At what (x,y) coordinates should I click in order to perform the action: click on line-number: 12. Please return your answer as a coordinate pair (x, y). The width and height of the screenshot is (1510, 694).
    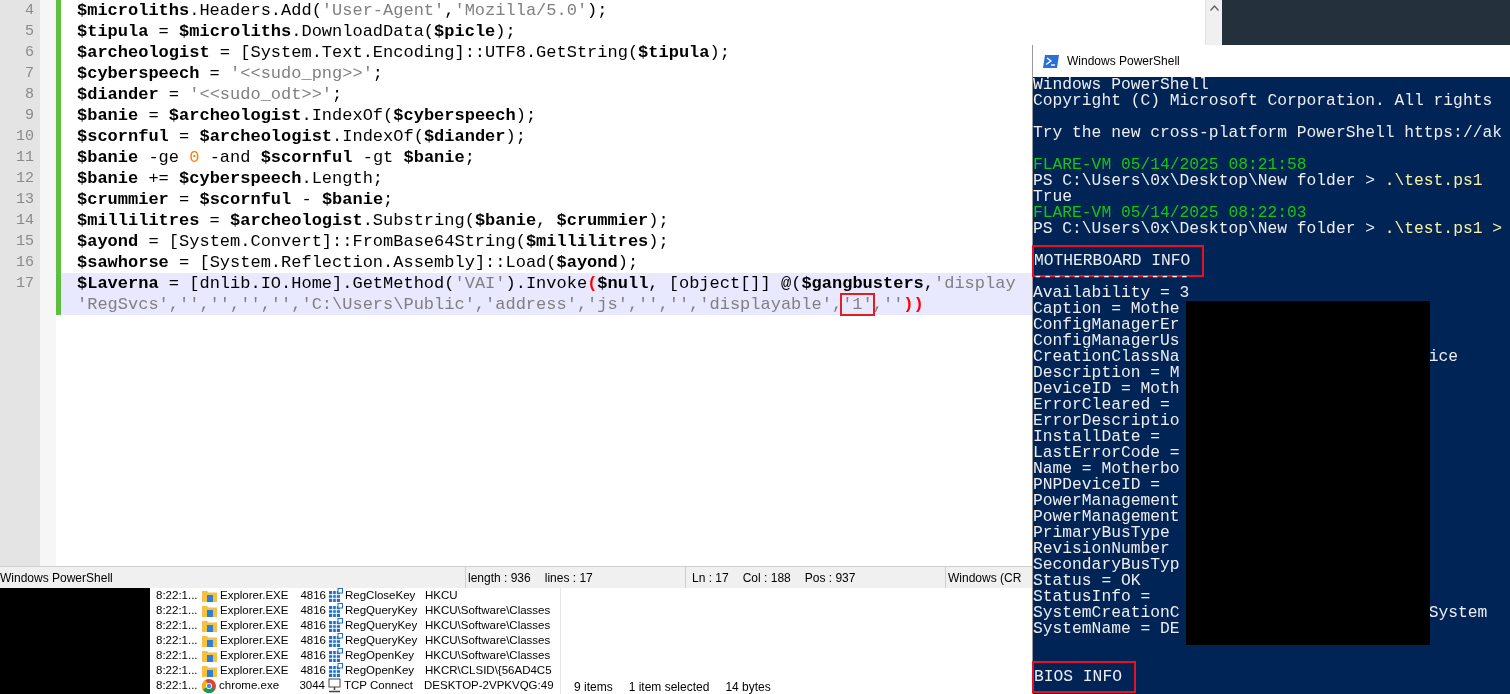
    Looking at the image, I should click on (25, 179).